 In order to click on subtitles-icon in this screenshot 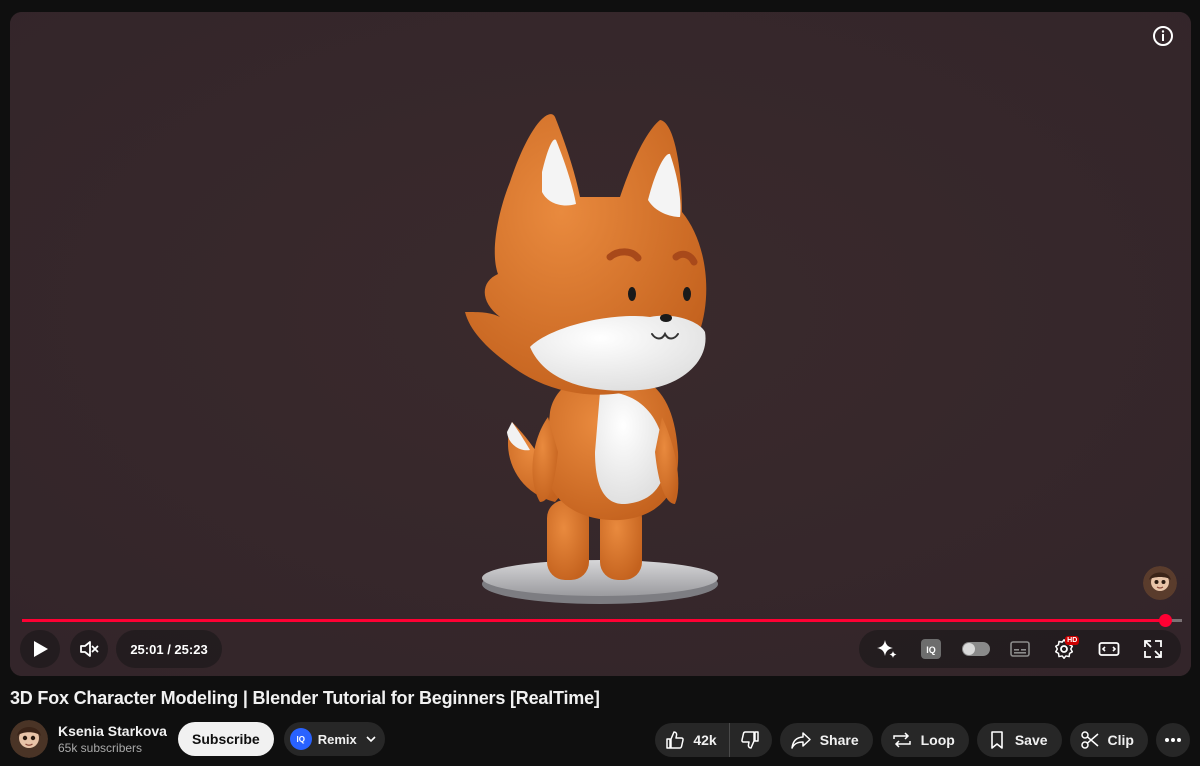, I will do `click(1020, 649)`.